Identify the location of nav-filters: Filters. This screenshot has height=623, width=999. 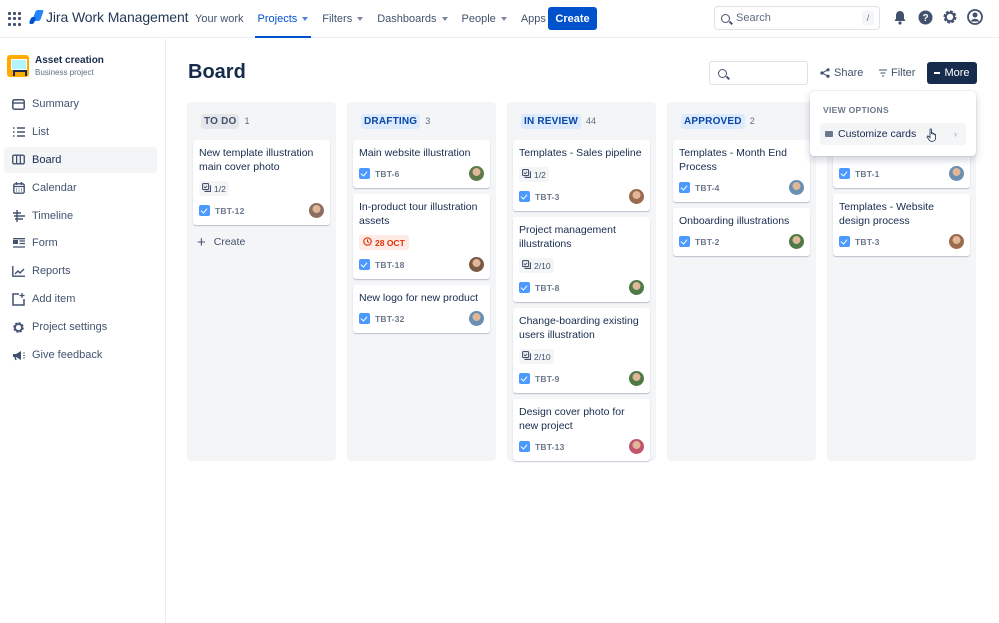
(342, 19).